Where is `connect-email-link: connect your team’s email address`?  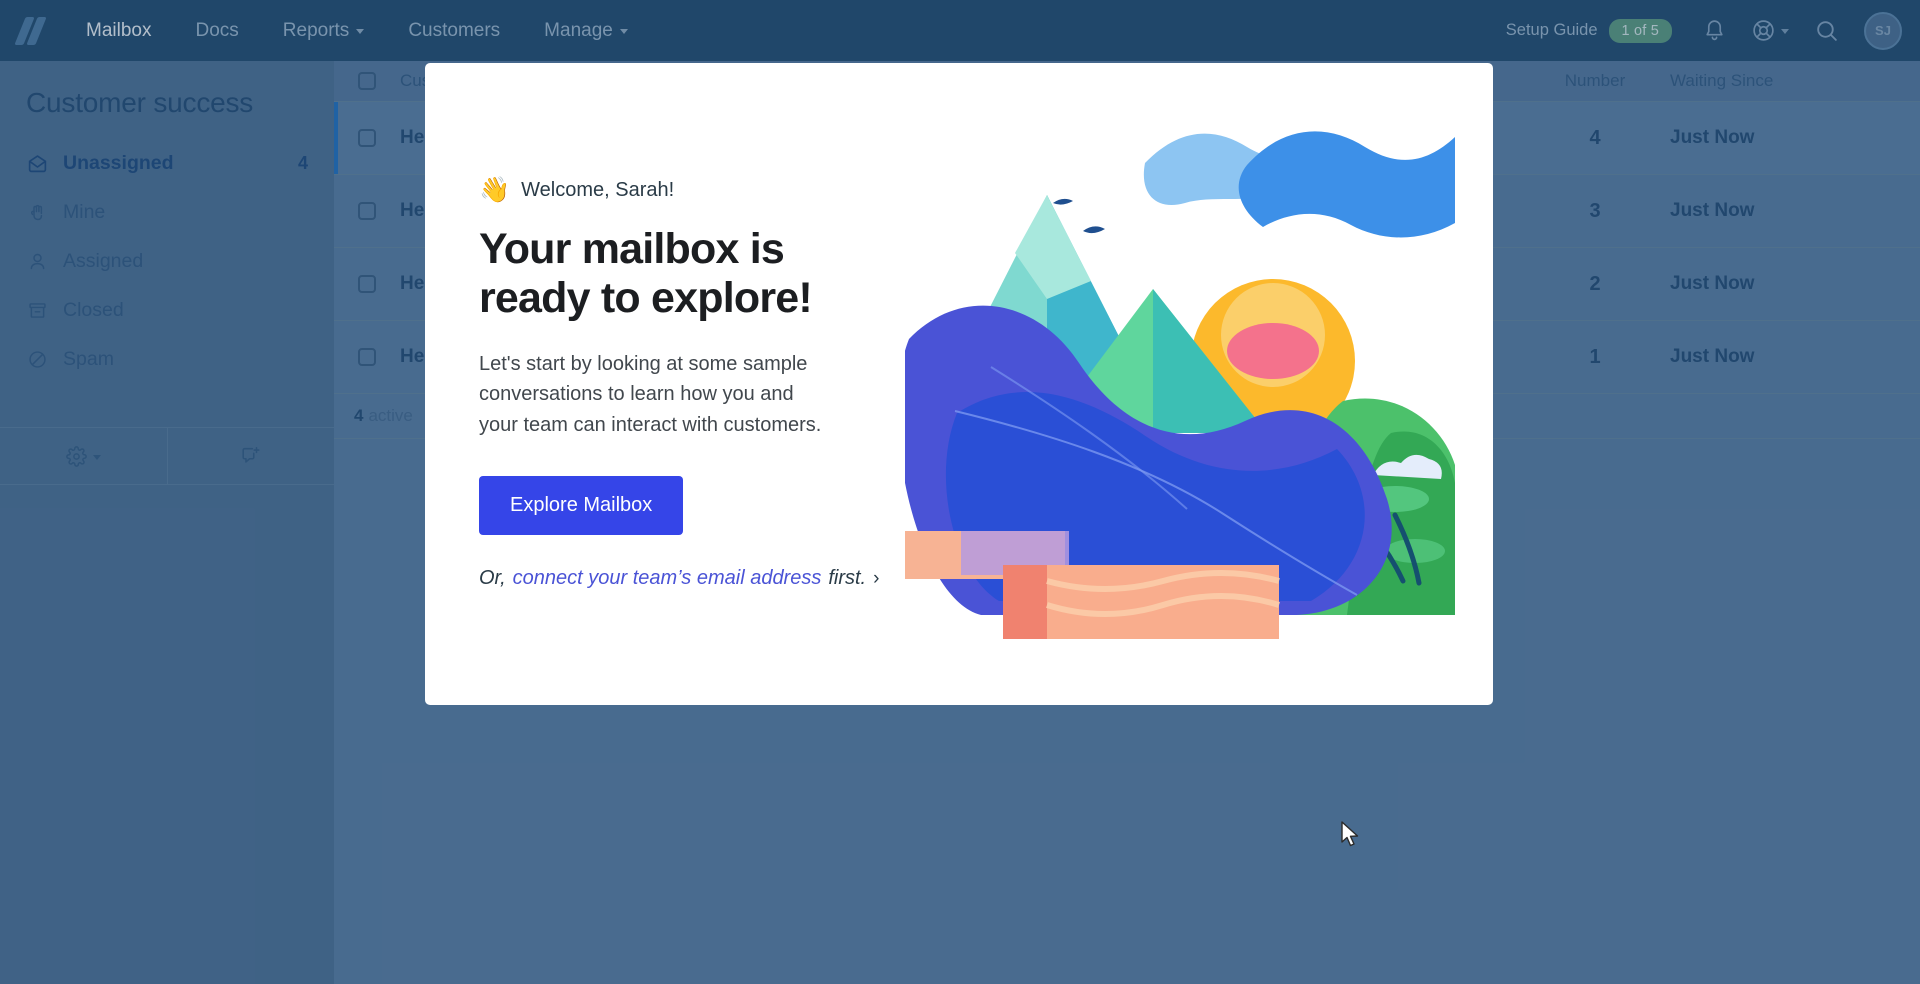 connect-email-link: connect your team’s email address is located at coordinates (667, 578).